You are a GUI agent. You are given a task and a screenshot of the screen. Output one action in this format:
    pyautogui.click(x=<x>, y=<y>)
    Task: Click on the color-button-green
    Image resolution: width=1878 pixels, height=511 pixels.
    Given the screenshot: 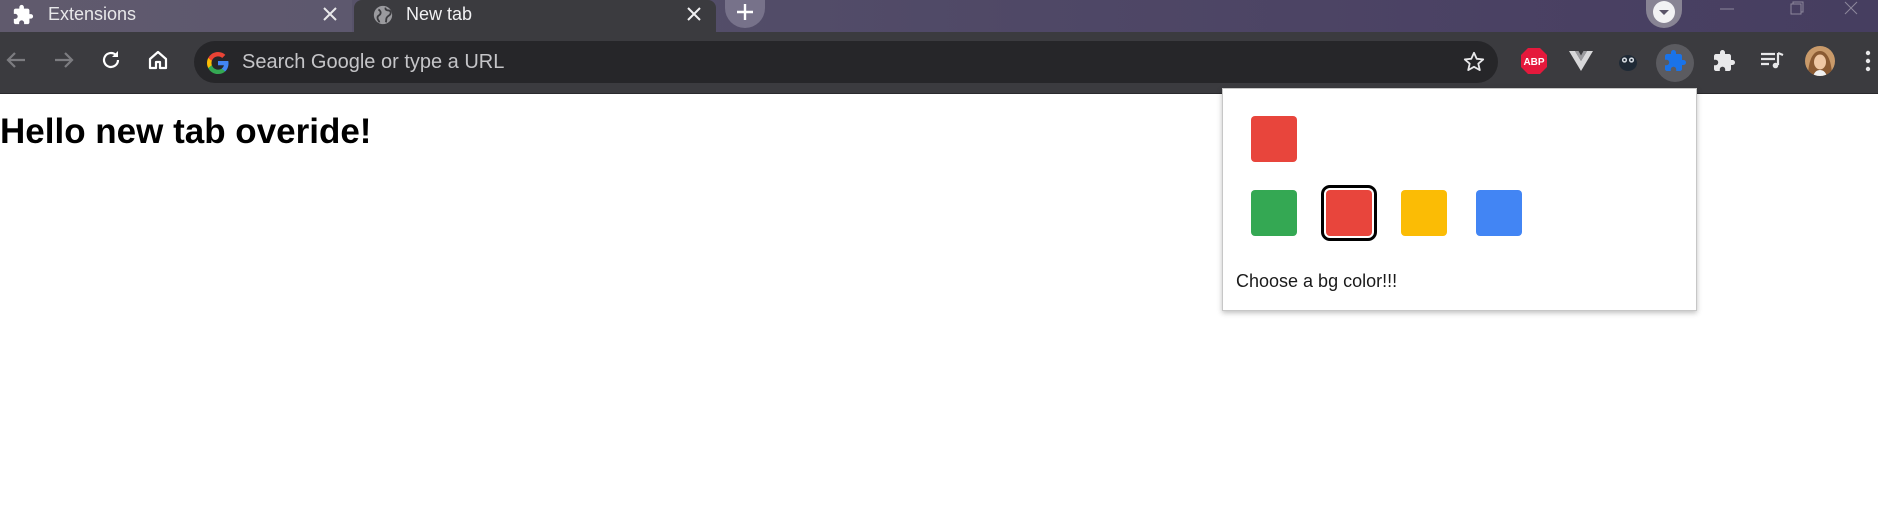 What is the action you would take?
    pyautogui.click(x=1274, y=213)
    